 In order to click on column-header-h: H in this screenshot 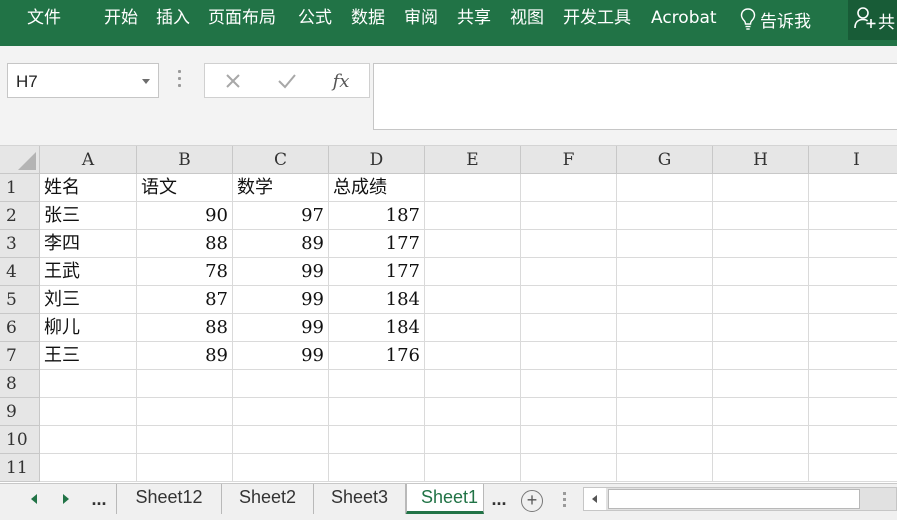, I will do `click(761, 160)`.